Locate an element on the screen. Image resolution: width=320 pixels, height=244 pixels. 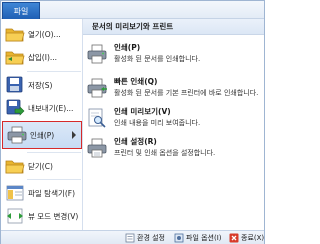
option-print: 인쇄(P) 활성화 된 문서를 인쇄합니다. is located at coordinates (173, 55).